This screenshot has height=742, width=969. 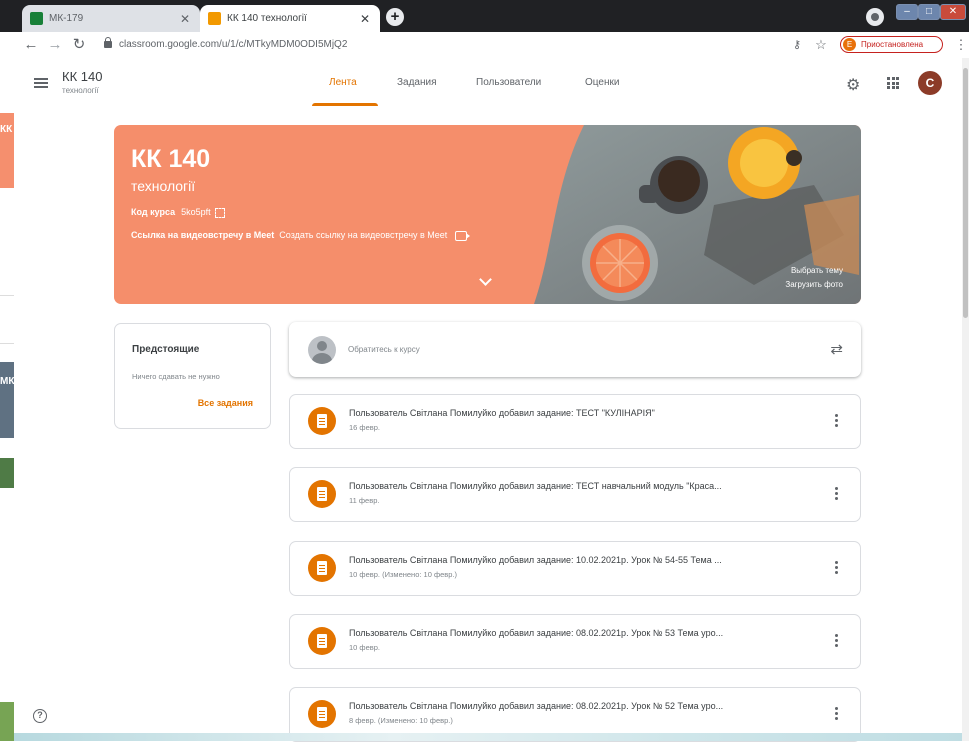 What do you see at coordinates (225, 403) in the screenshot?
I see `view-all-link: Все задания` at bounding box center [225, 403].